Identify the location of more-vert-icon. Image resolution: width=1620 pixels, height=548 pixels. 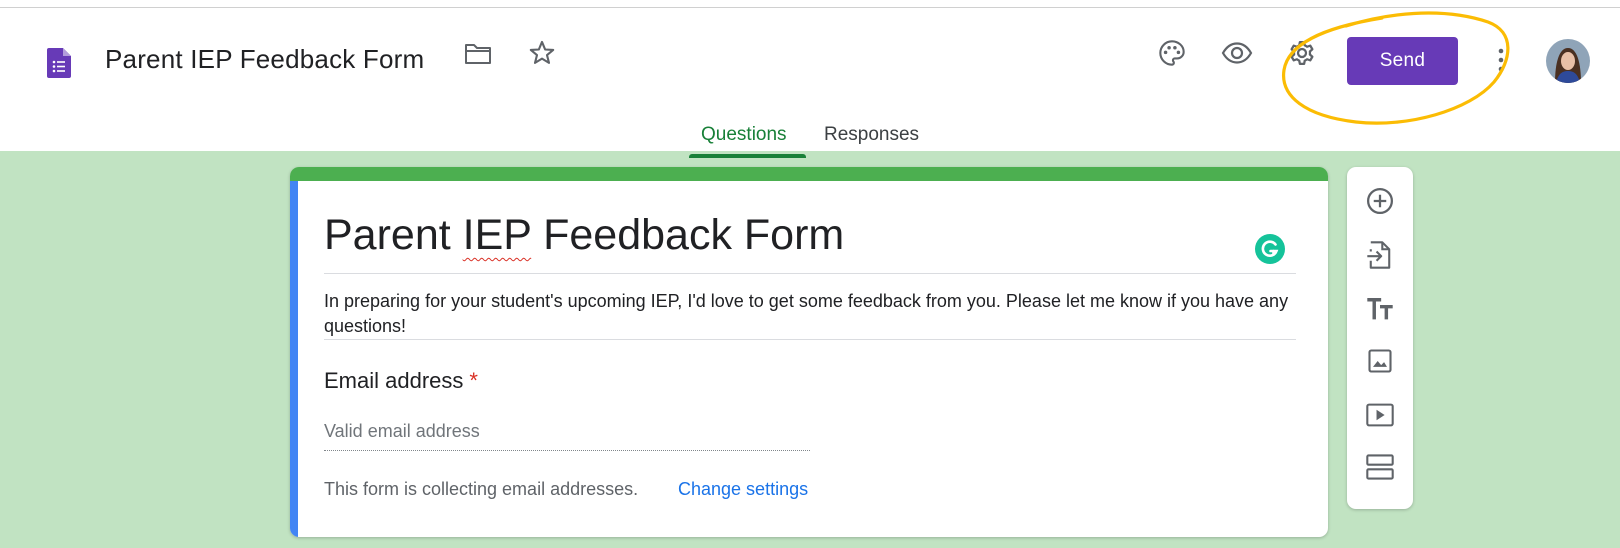
(1501, 61).